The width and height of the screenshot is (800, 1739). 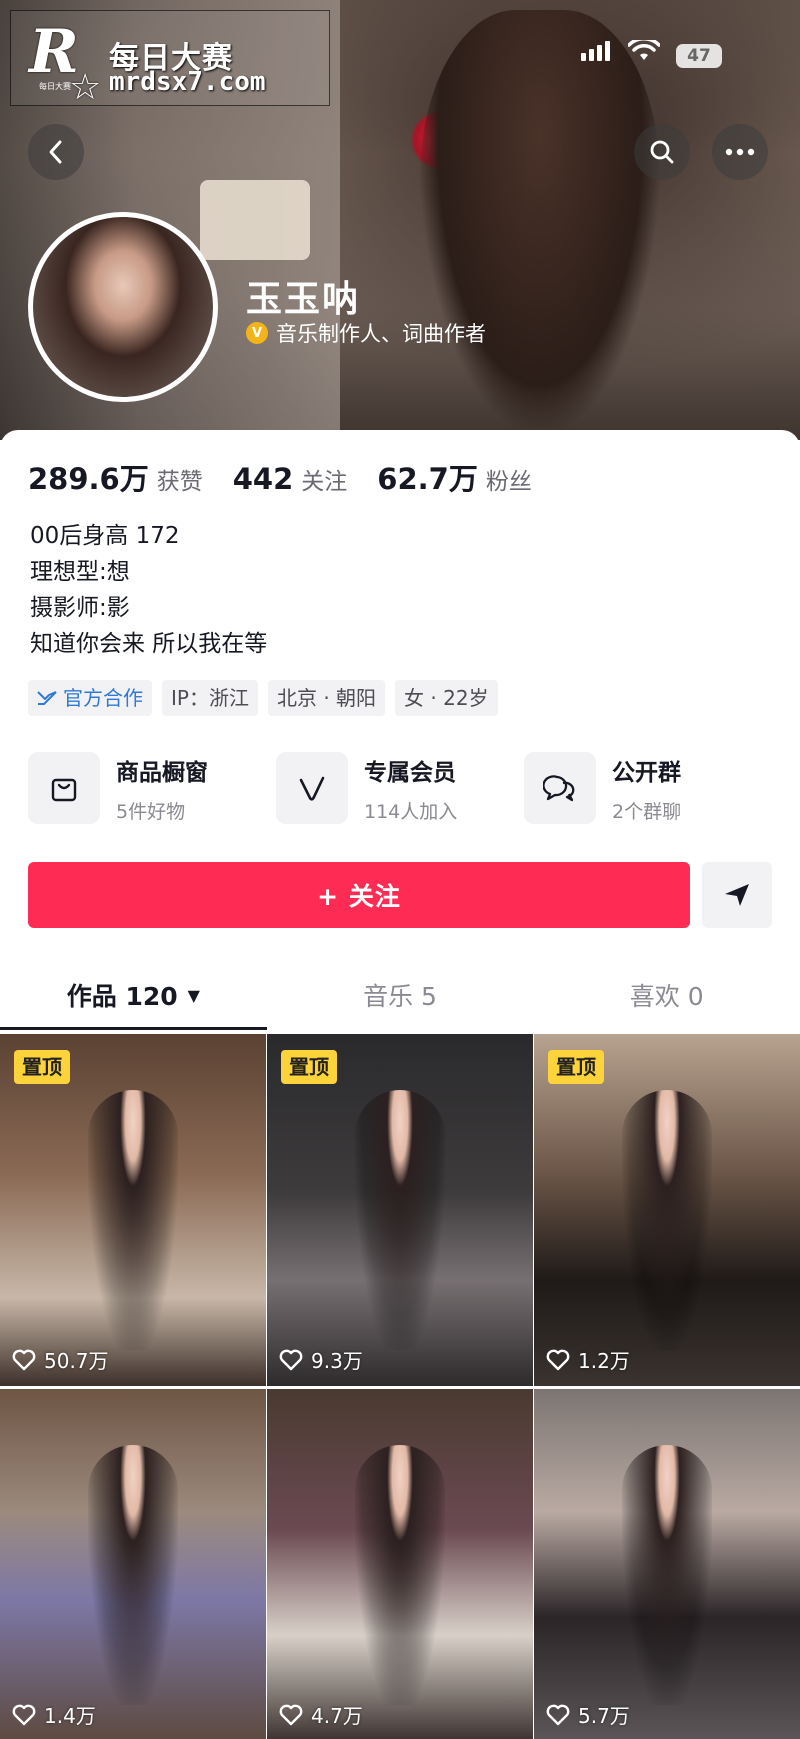 I want to click on bio-line: 知道你会来 所以我在等, so click(x=149, y=644).